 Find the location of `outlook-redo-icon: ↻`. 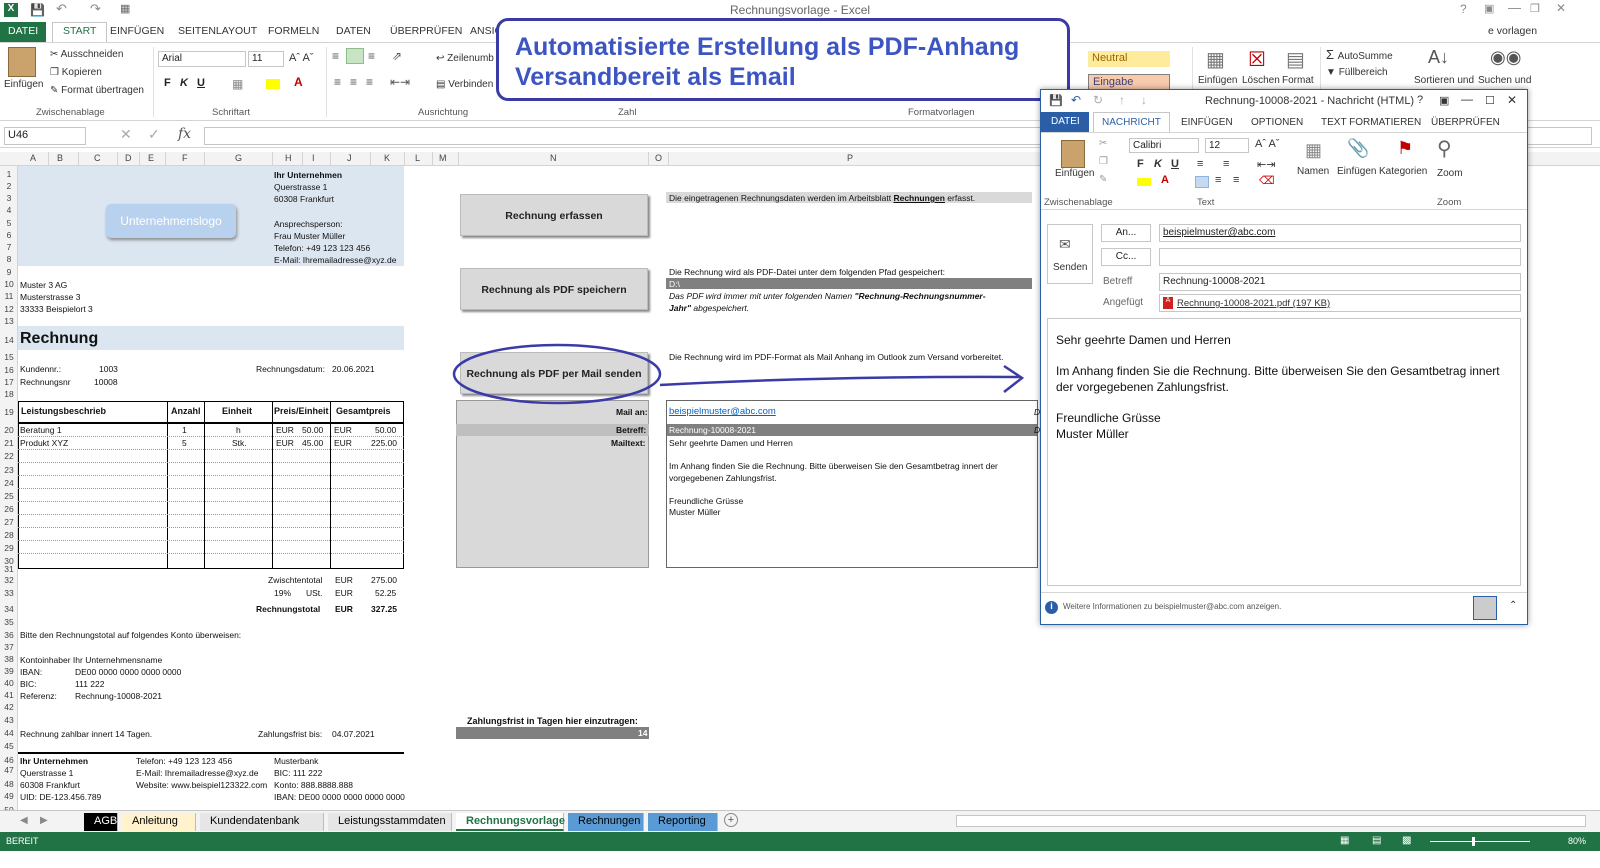

outlook-redo-icon: ↻ is located at coordinates (1098, 100).